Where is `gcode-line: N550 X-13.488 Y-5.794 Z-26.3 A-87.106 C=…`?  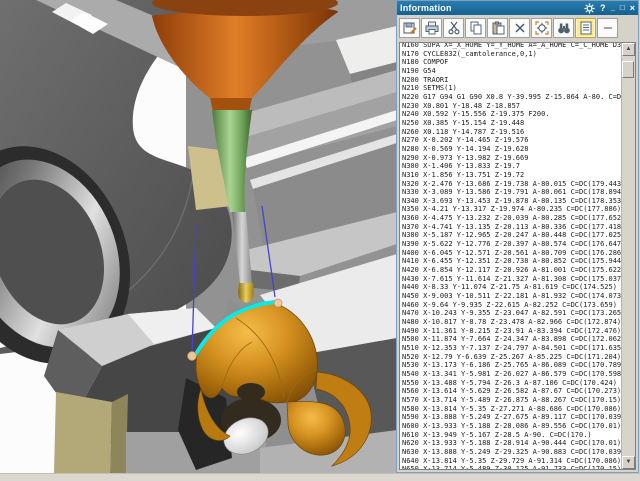 gcode-line: N550 X-13.488 Y-5.794 Z-26.3 A-87.106 C=… is located at coordinates (509, 382).